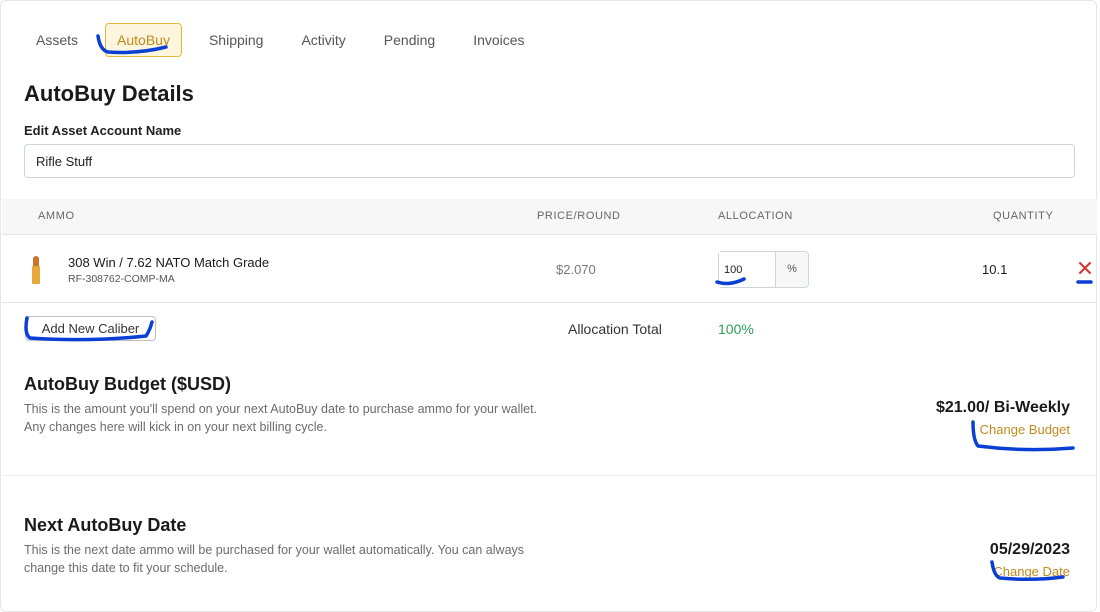  What do you see at coordinates (36, 270) in the screenshot?
I see `bullet-icon` at bounding box center [36, 270].